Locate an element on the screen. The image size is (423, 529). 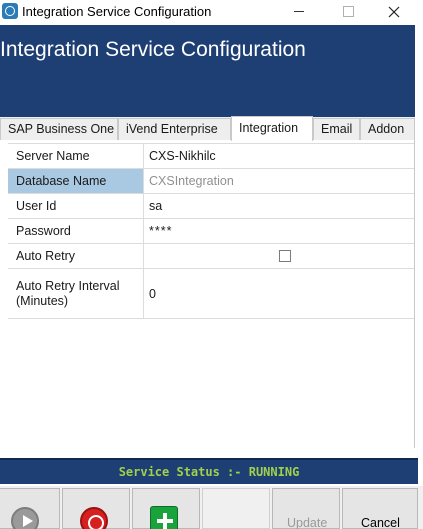
page-title: Integration Service Configuration is located at coordinates (153, 49).